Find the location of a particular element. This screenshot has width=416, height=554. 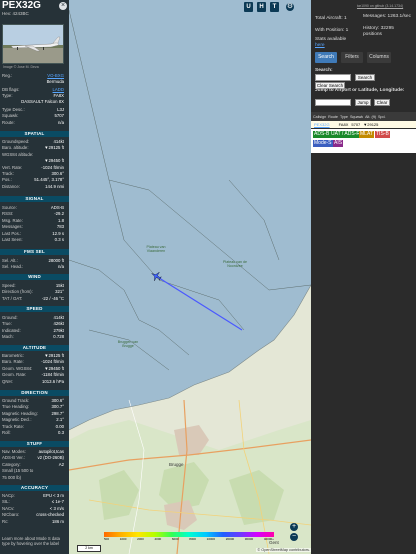

altitude-key: Geom. WGS84: is located at coordinates (17, 368).